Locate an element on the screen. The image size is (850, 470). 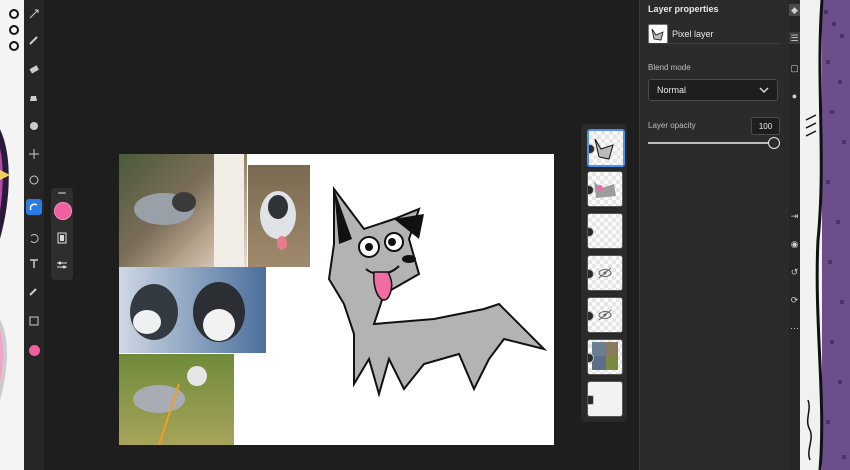
adjustments-icon is located at coordinates (62, 266).